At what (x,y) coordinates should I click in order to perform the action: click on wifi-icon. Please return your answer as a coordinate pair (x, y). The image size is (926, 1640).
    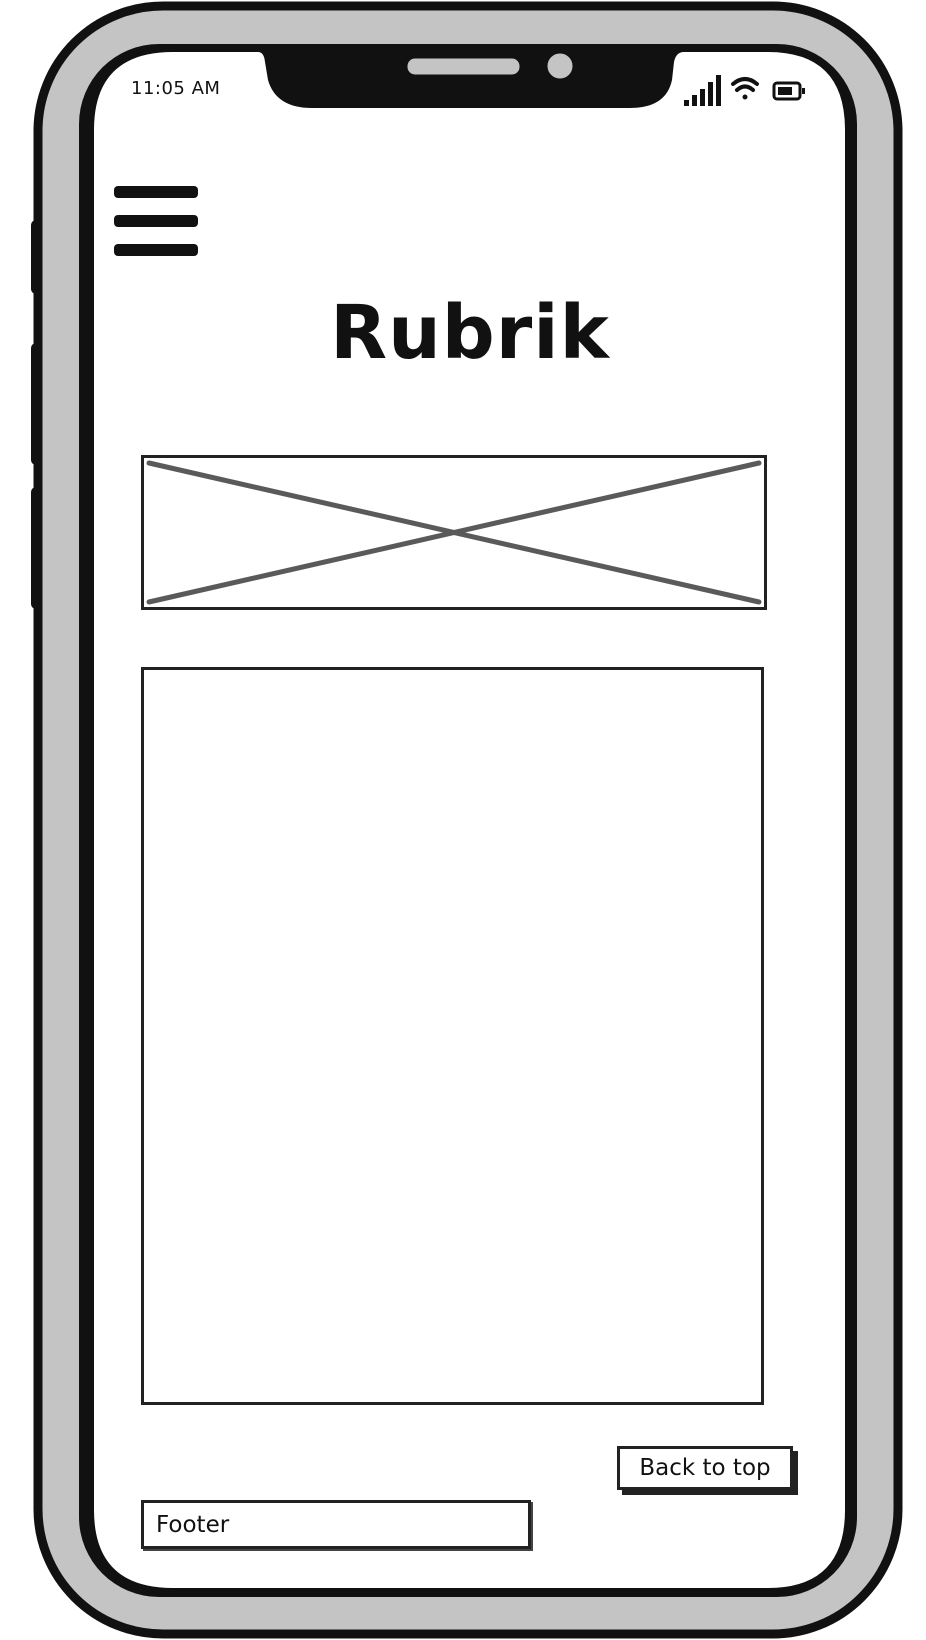
    Looking at the image, I should click on (745, 88).